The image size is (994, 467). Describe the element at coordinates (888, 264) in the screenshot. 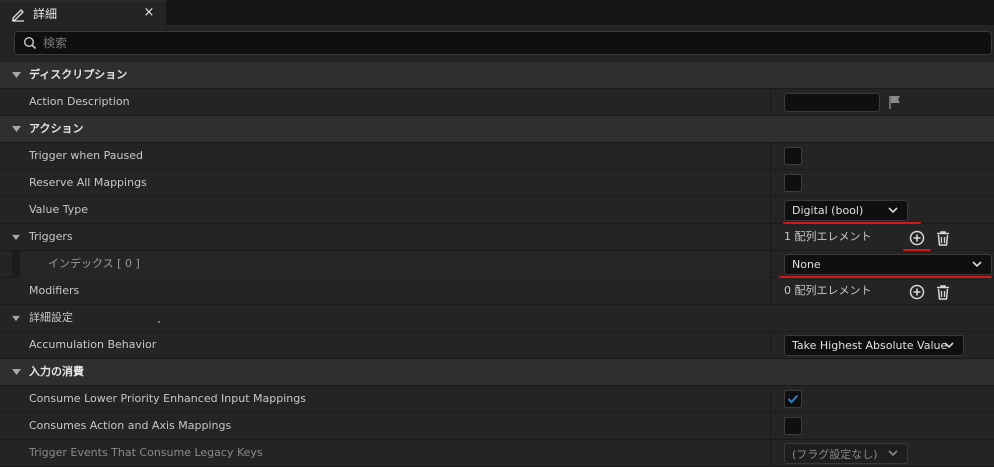

I see `trigger-class-dropdown: None` at that location.